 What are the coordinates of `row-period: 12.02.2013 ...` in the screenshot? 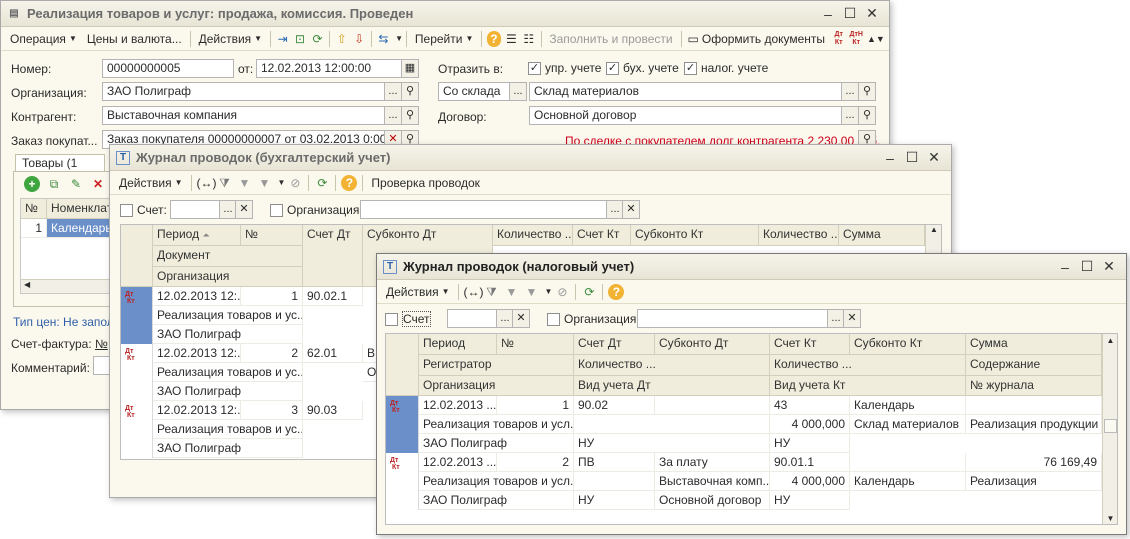 It's located at (458, 405).